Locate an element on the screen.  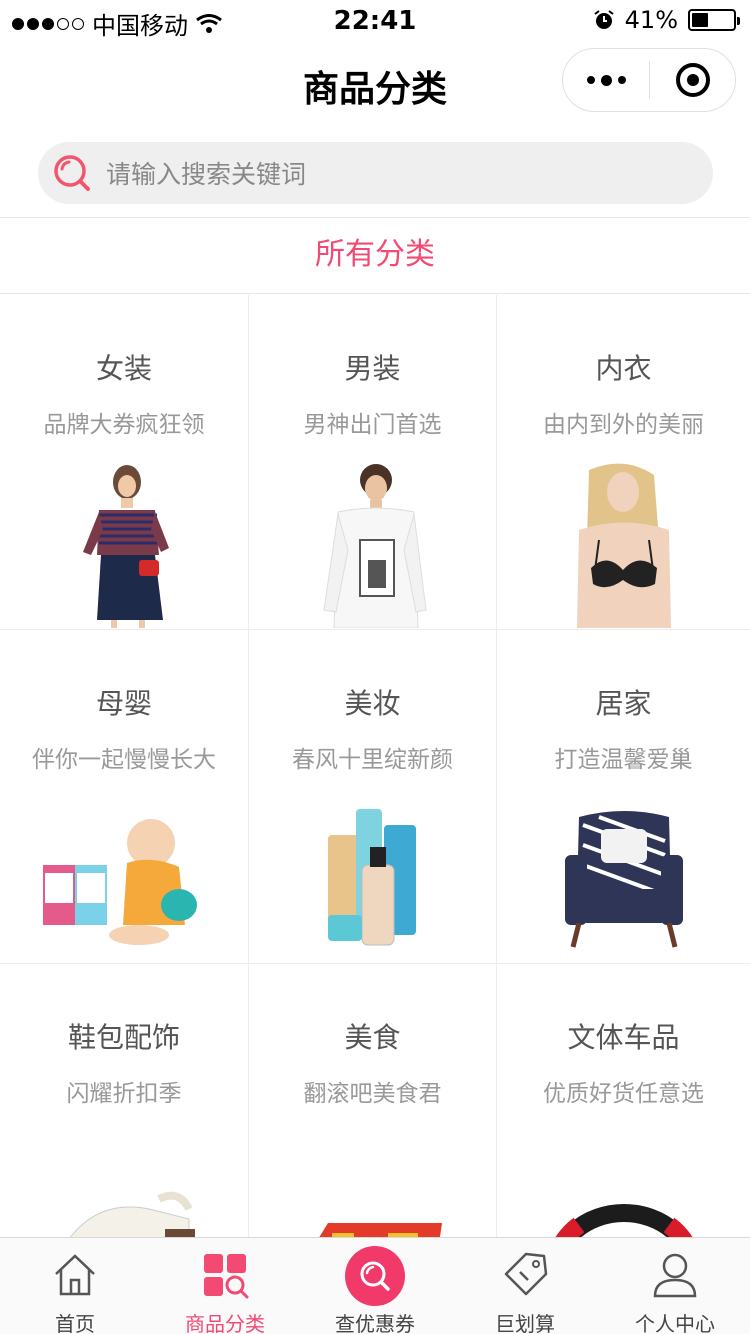
category-name: 鞋包配饰 is located at coordinates (123, 1037).